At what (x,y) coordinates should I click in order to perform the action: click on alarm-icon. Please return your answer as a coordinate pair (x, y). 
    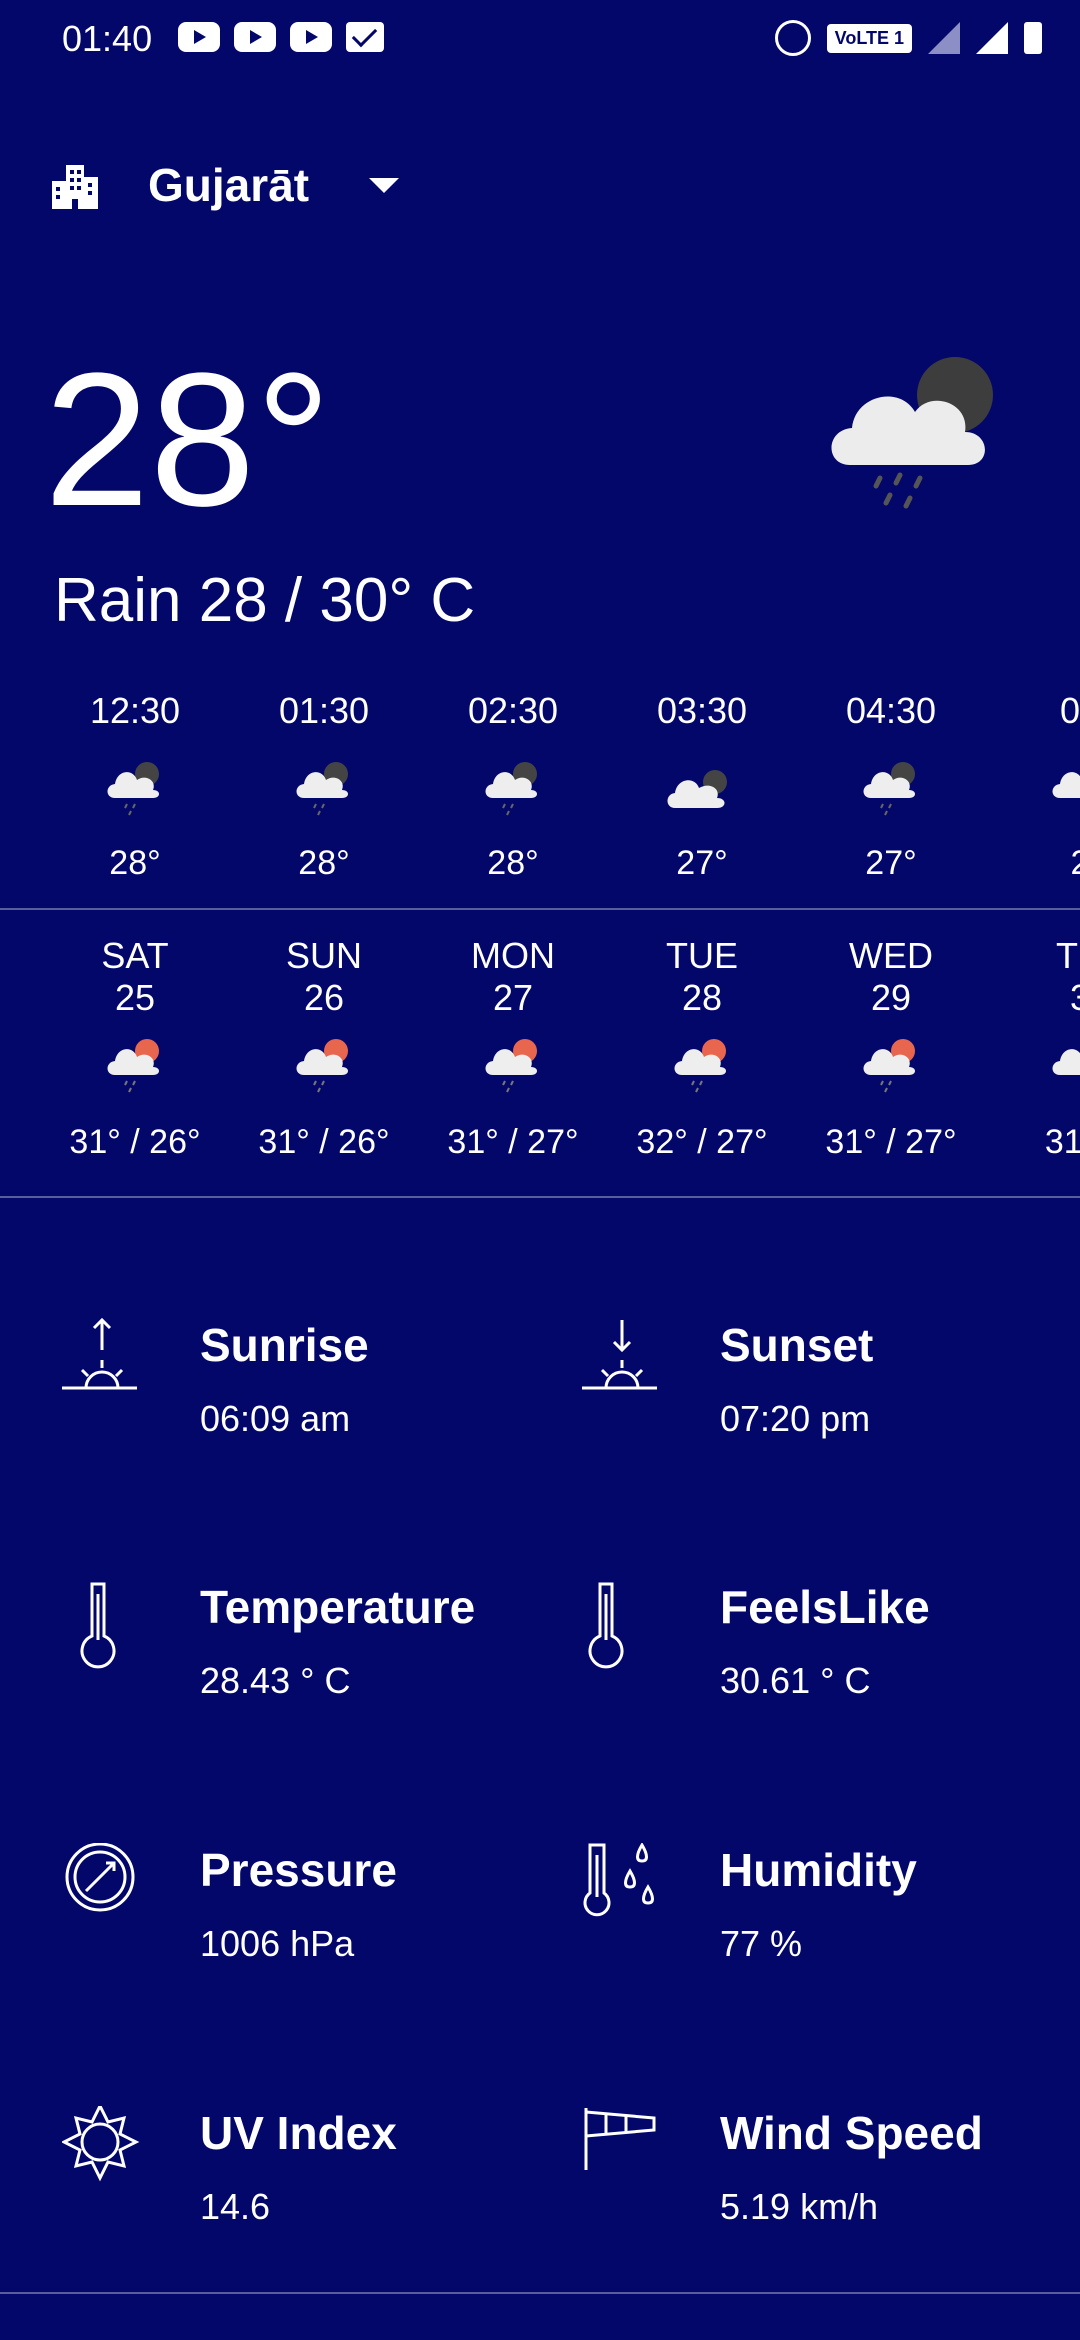
    Looking at the image, I should click on (792, 38).